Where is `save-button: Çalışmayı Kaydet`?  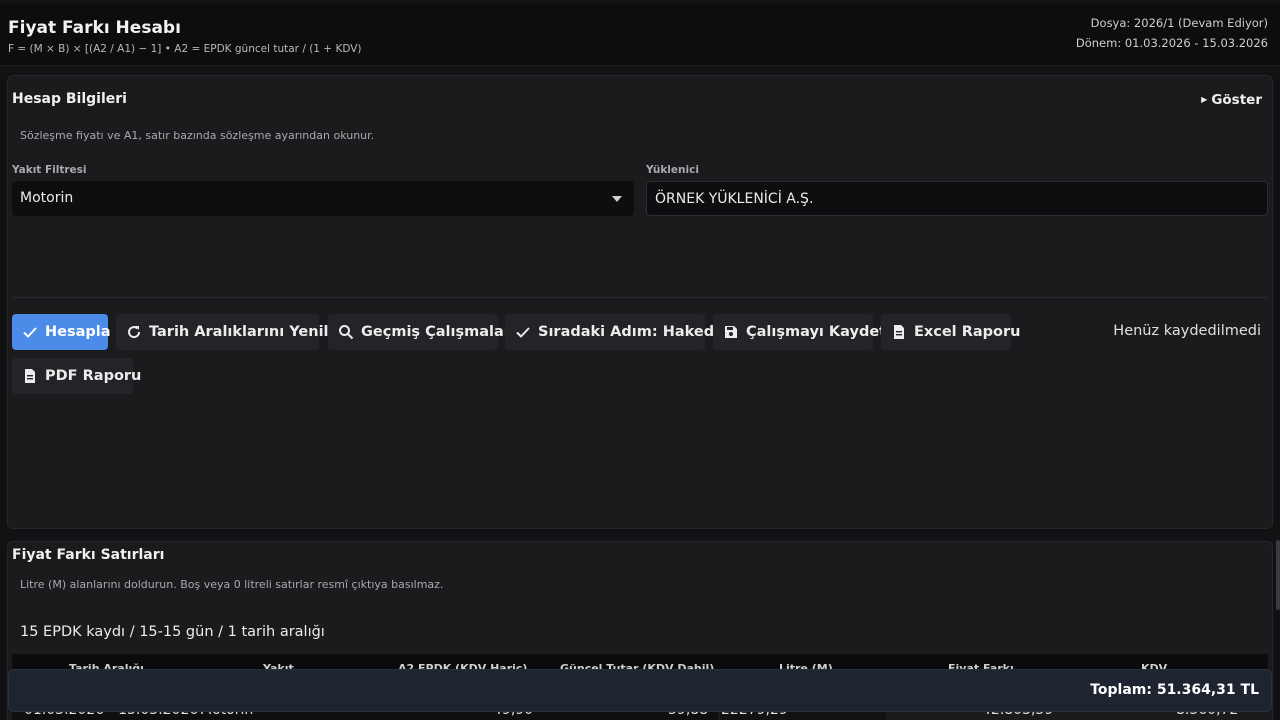
save-button: Çalışmayı Kaydet is located at coordinates (799, 332).